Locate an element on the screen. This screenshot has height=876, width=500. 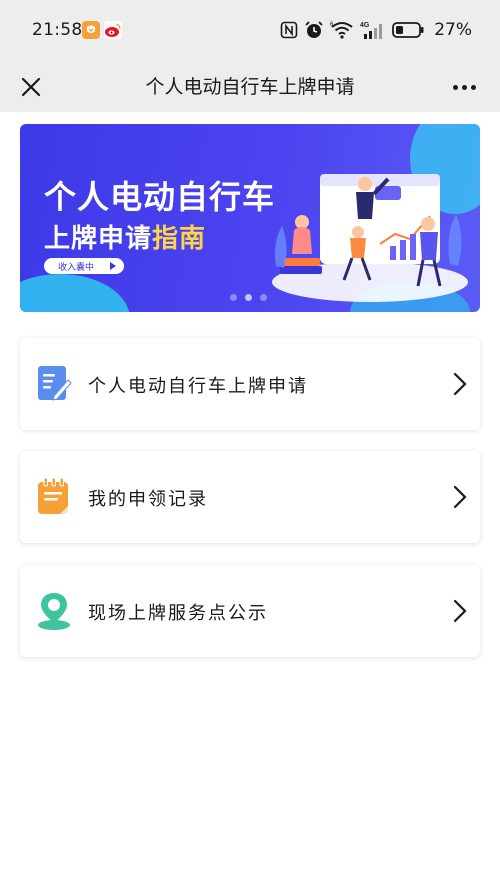
status-icons: 6 4G 27% is located at coordinates (376, 30).